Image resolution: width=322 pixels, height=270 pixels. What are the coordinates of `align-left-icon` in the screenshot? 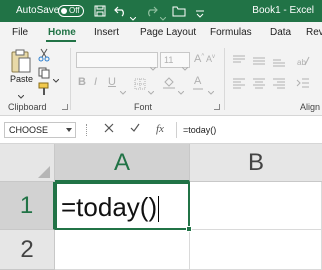 It's located at (239, 85).